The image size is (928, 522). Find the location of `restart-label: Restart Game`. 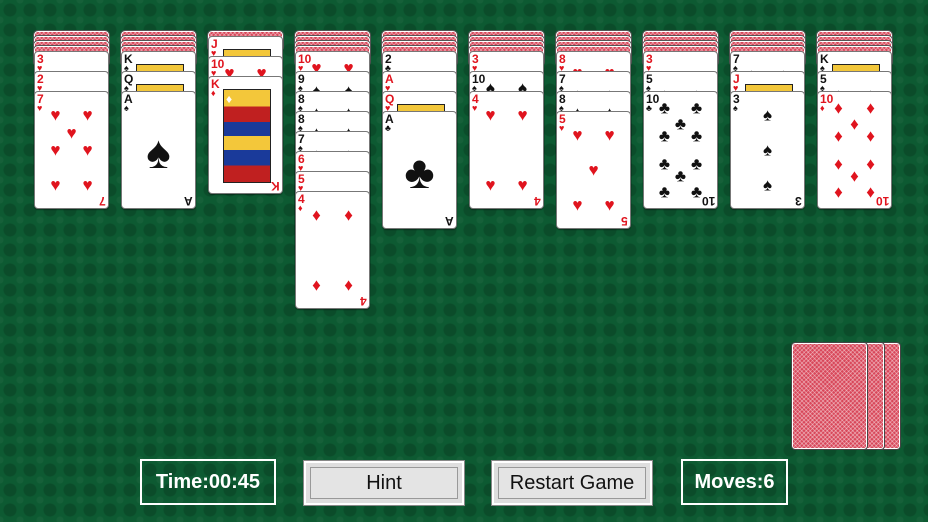

restart-label: Restart Game is located at coordinates (572, 482).